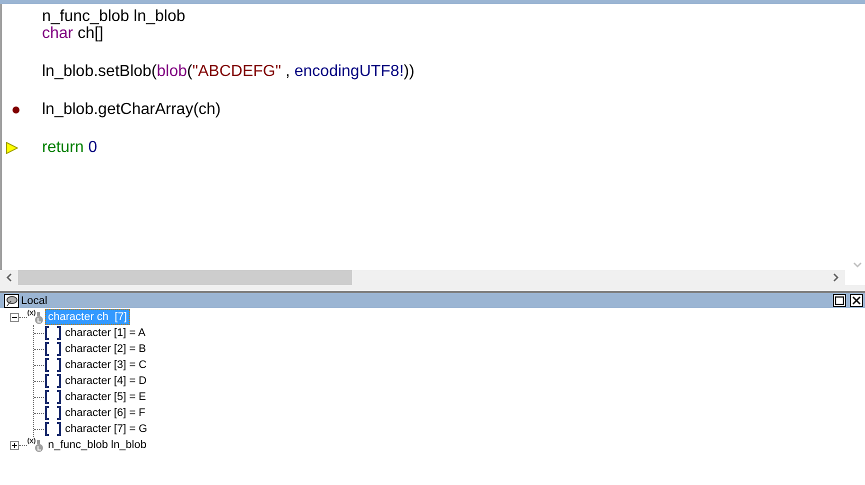 This screenshot has width=865, height=485. Describe the element at coordinates (114, 17) in the screenshot. I see `code-line: n_func_blob ln_blob` at that location.